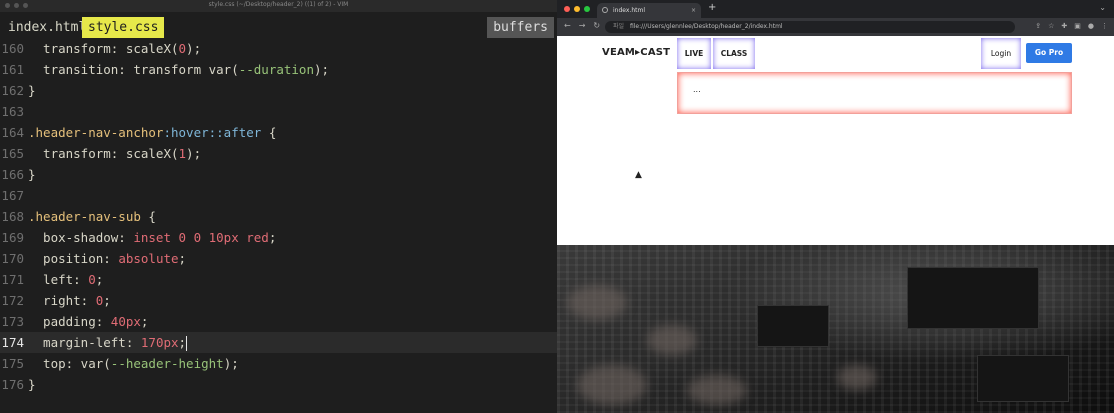  Describe the element at coordinates (582, 25) in the screenshot. I see `forward-icon: →` at that location.